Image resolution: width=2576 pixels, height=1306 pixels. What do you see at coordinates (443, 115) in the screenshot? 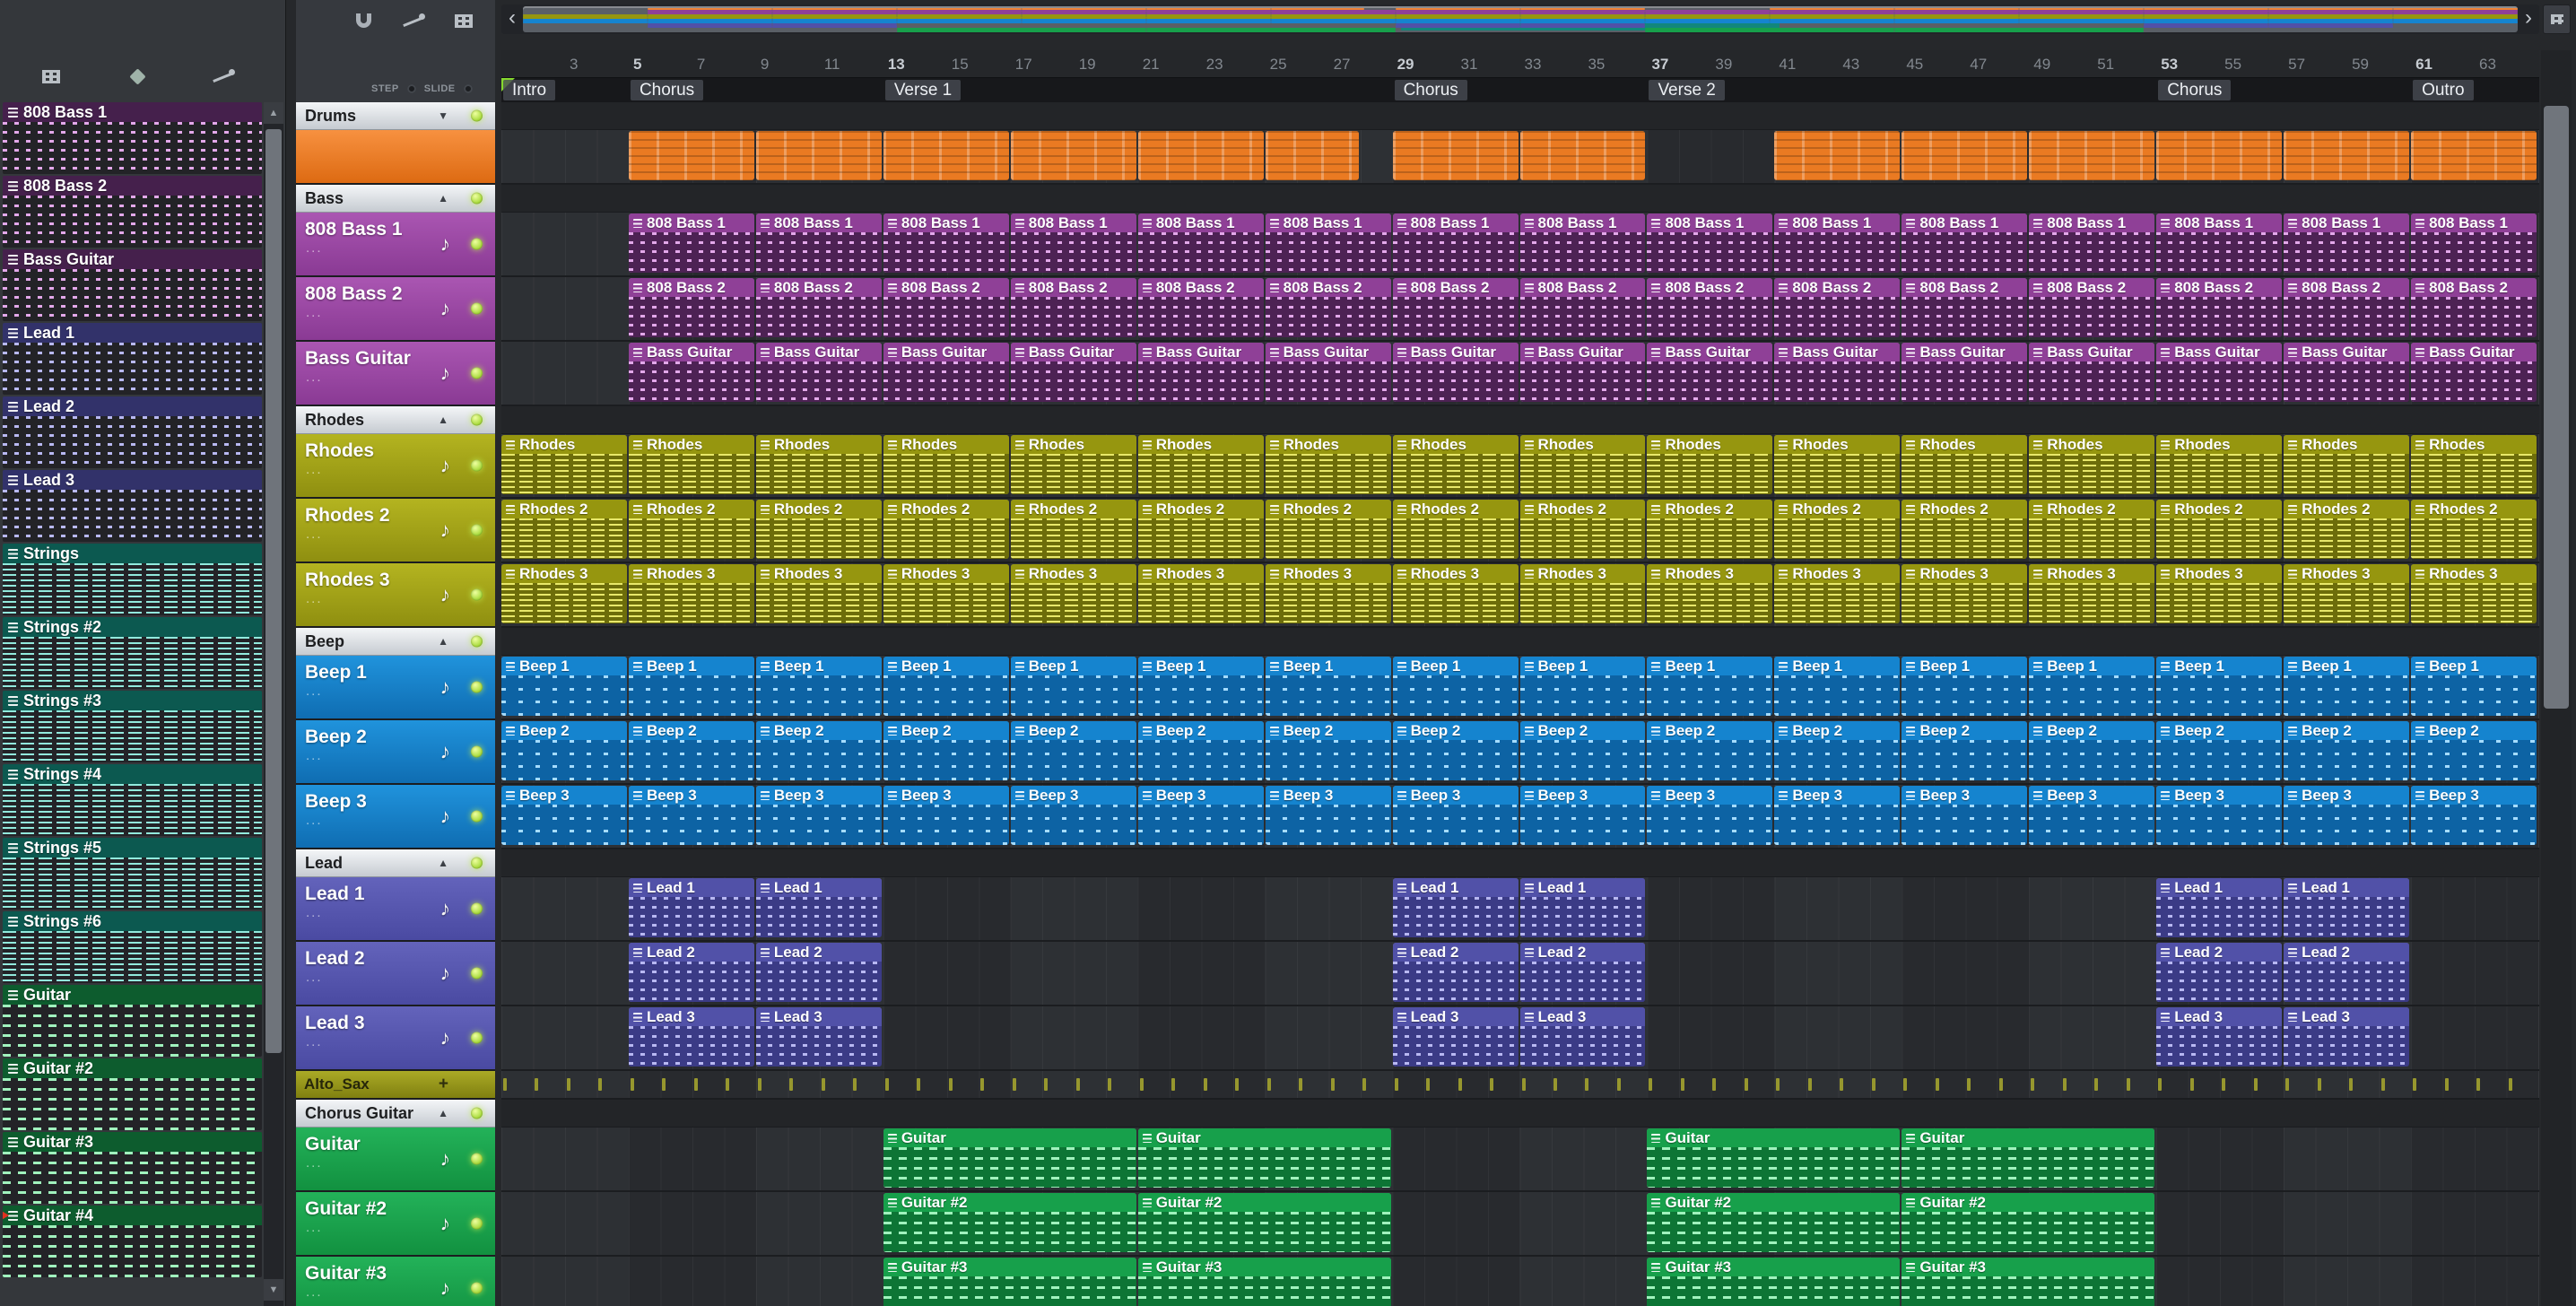
I see `collapse-arrow-down-icon: ▼` at bounding box center [443, 115].